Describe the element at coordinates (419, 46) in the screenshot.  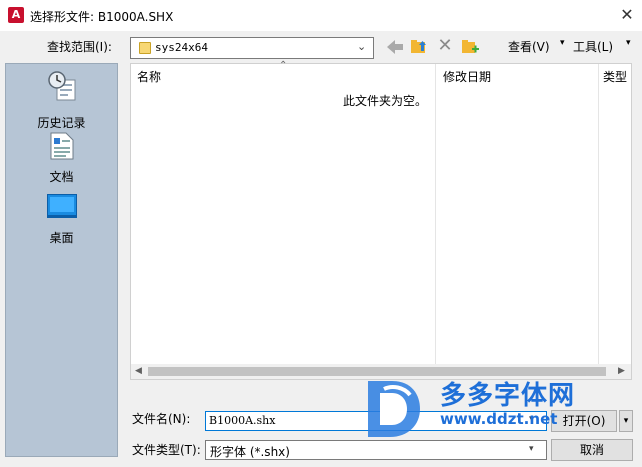
I see `up-folder-icon` at that location.